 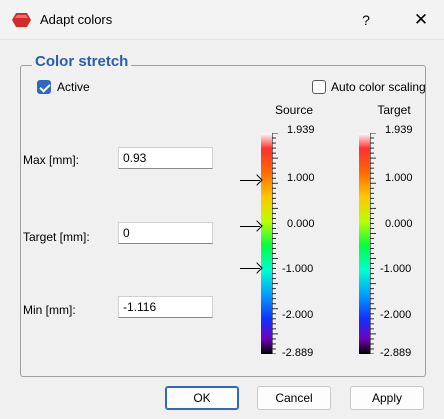 What do you see at coordinates (82, 61) in the screenshot?
I see `group-title: Color stretch` at bounding box center [82, 61].